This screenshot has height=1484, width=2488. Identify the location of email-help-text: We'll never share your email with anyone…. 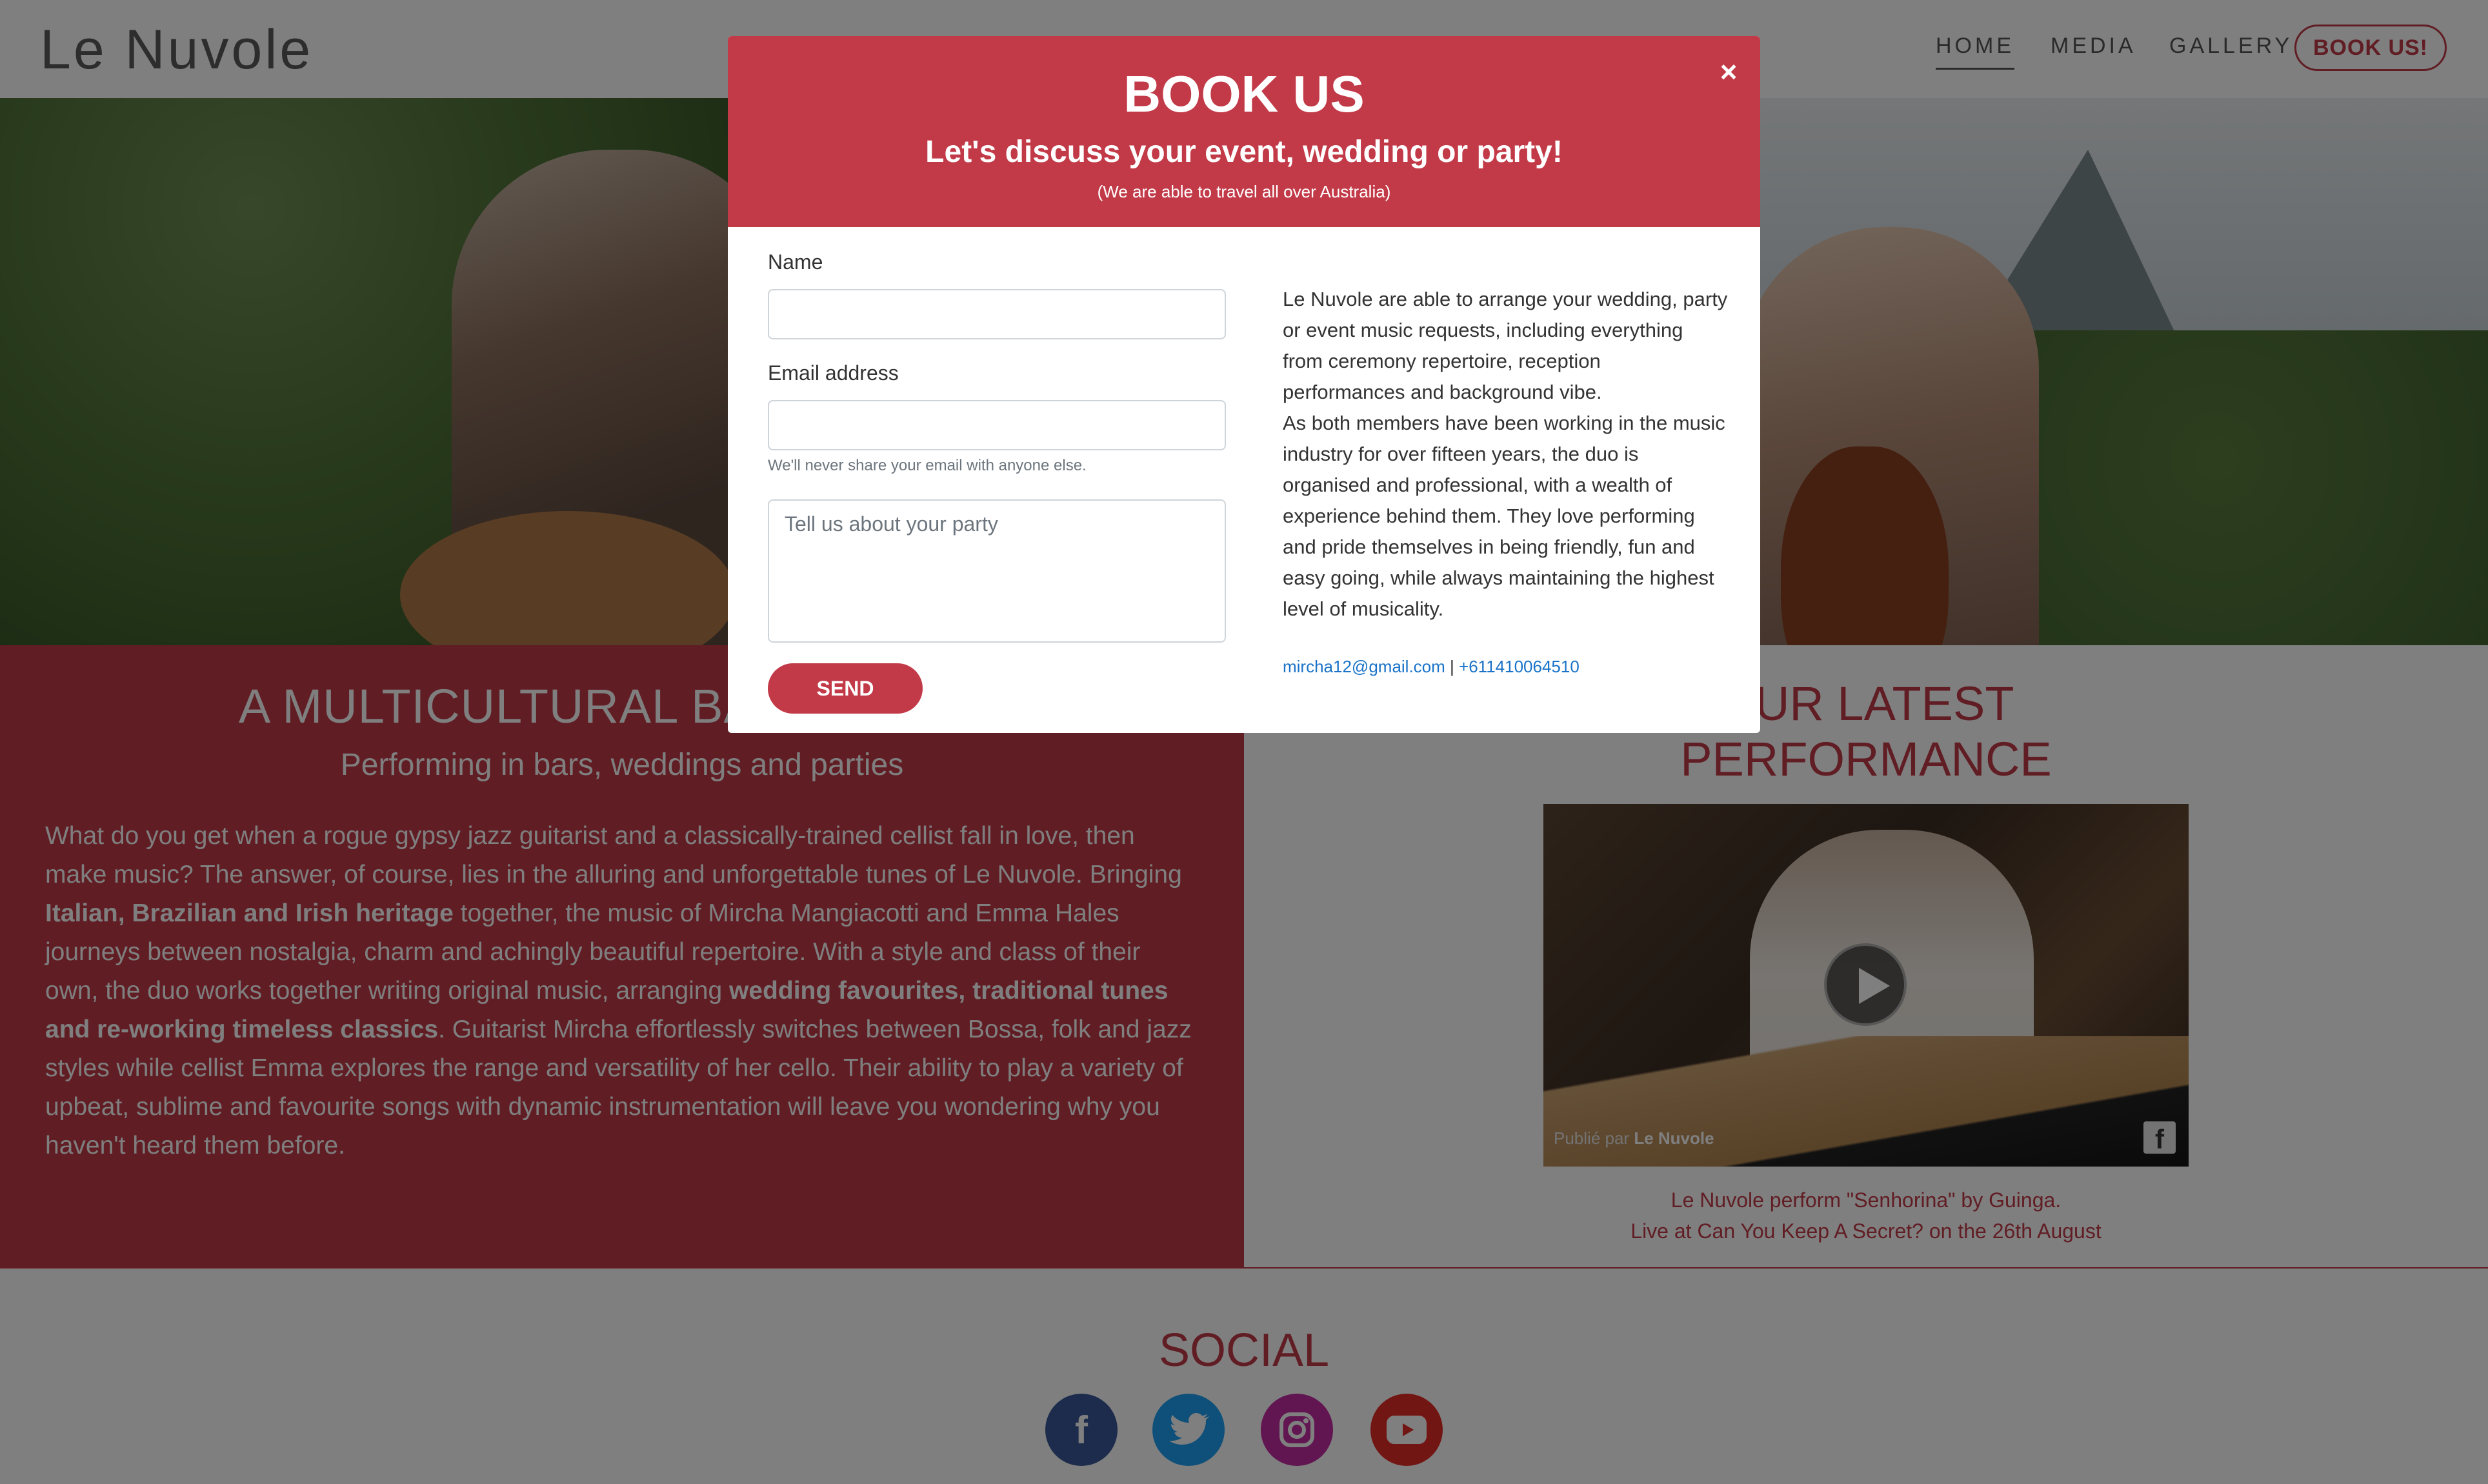
(928, 465).